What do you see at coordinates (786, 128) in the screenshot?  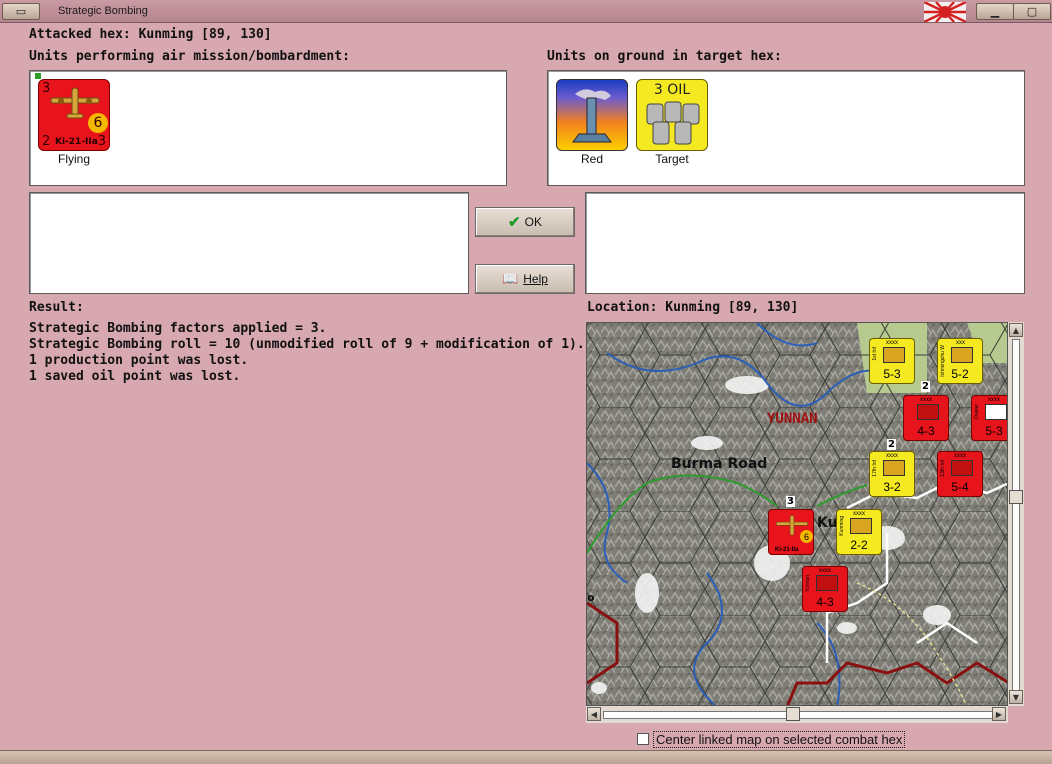 I see `ground-units-panel: Red 3 OIL Target` at bounding box center [786, 128].